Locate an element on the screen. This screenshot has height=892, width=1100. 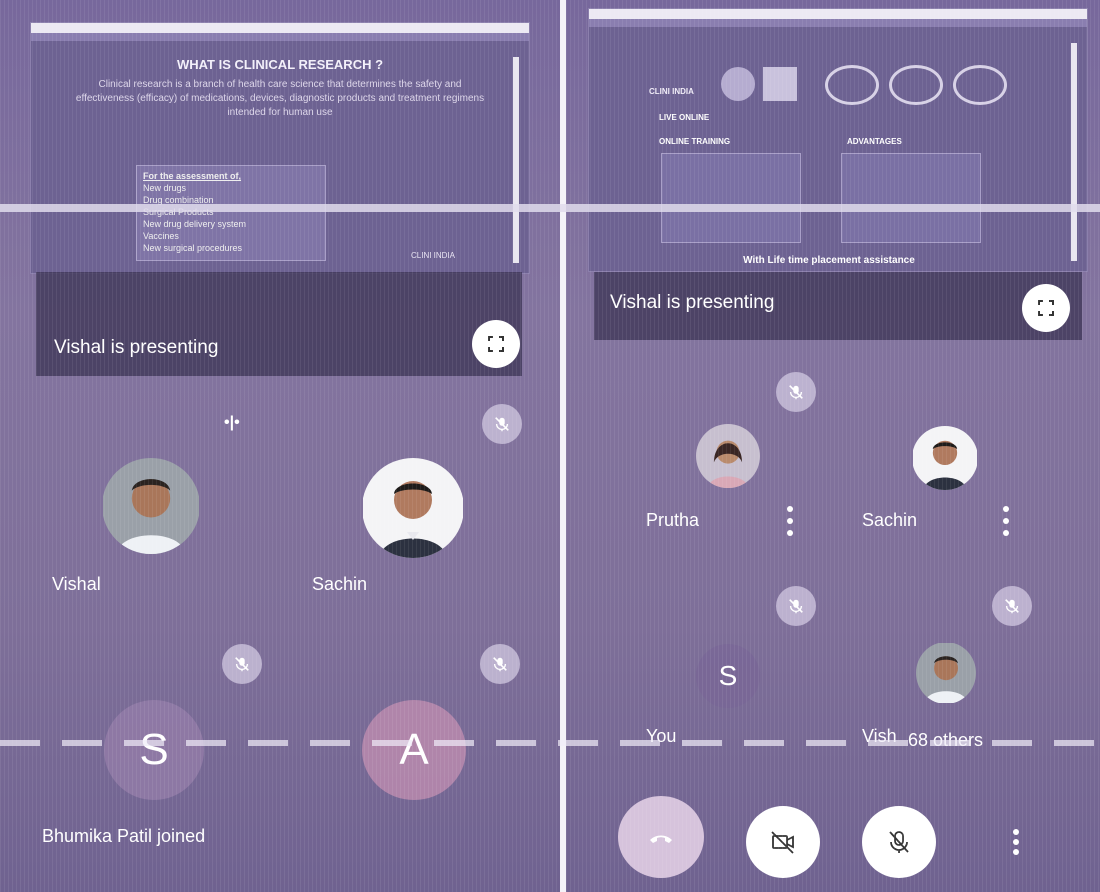
participant-name: Prutha is located at coordinates (673, 520).